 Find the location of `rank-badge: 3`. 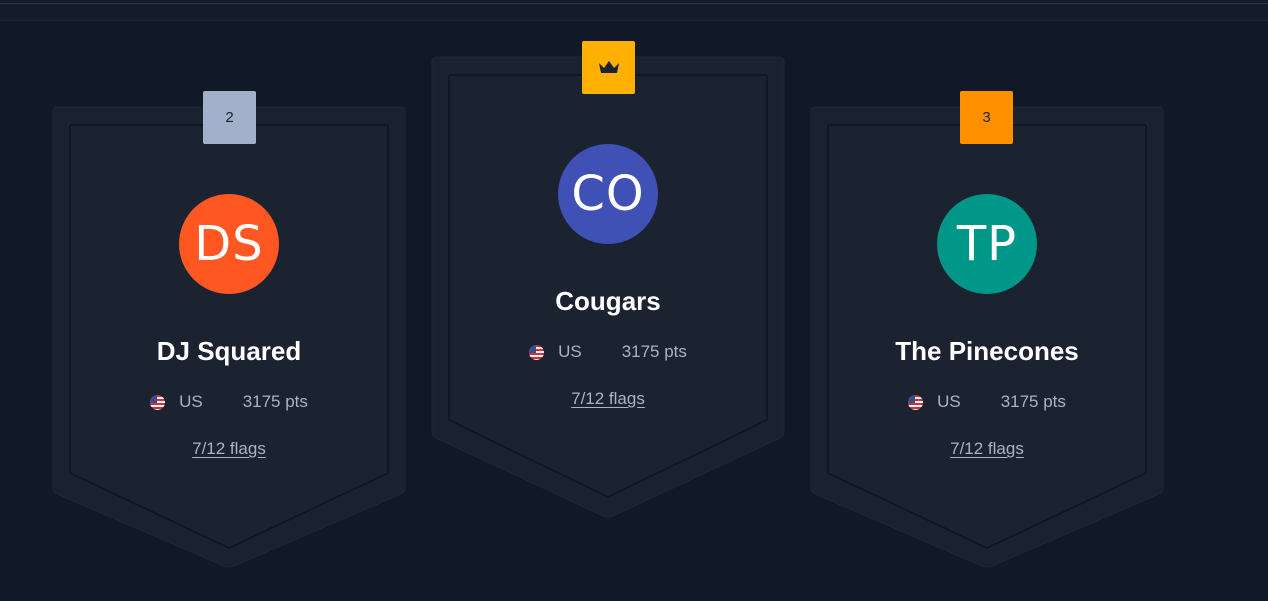

rank-badge: 3 is located at coordinates (986, 117).